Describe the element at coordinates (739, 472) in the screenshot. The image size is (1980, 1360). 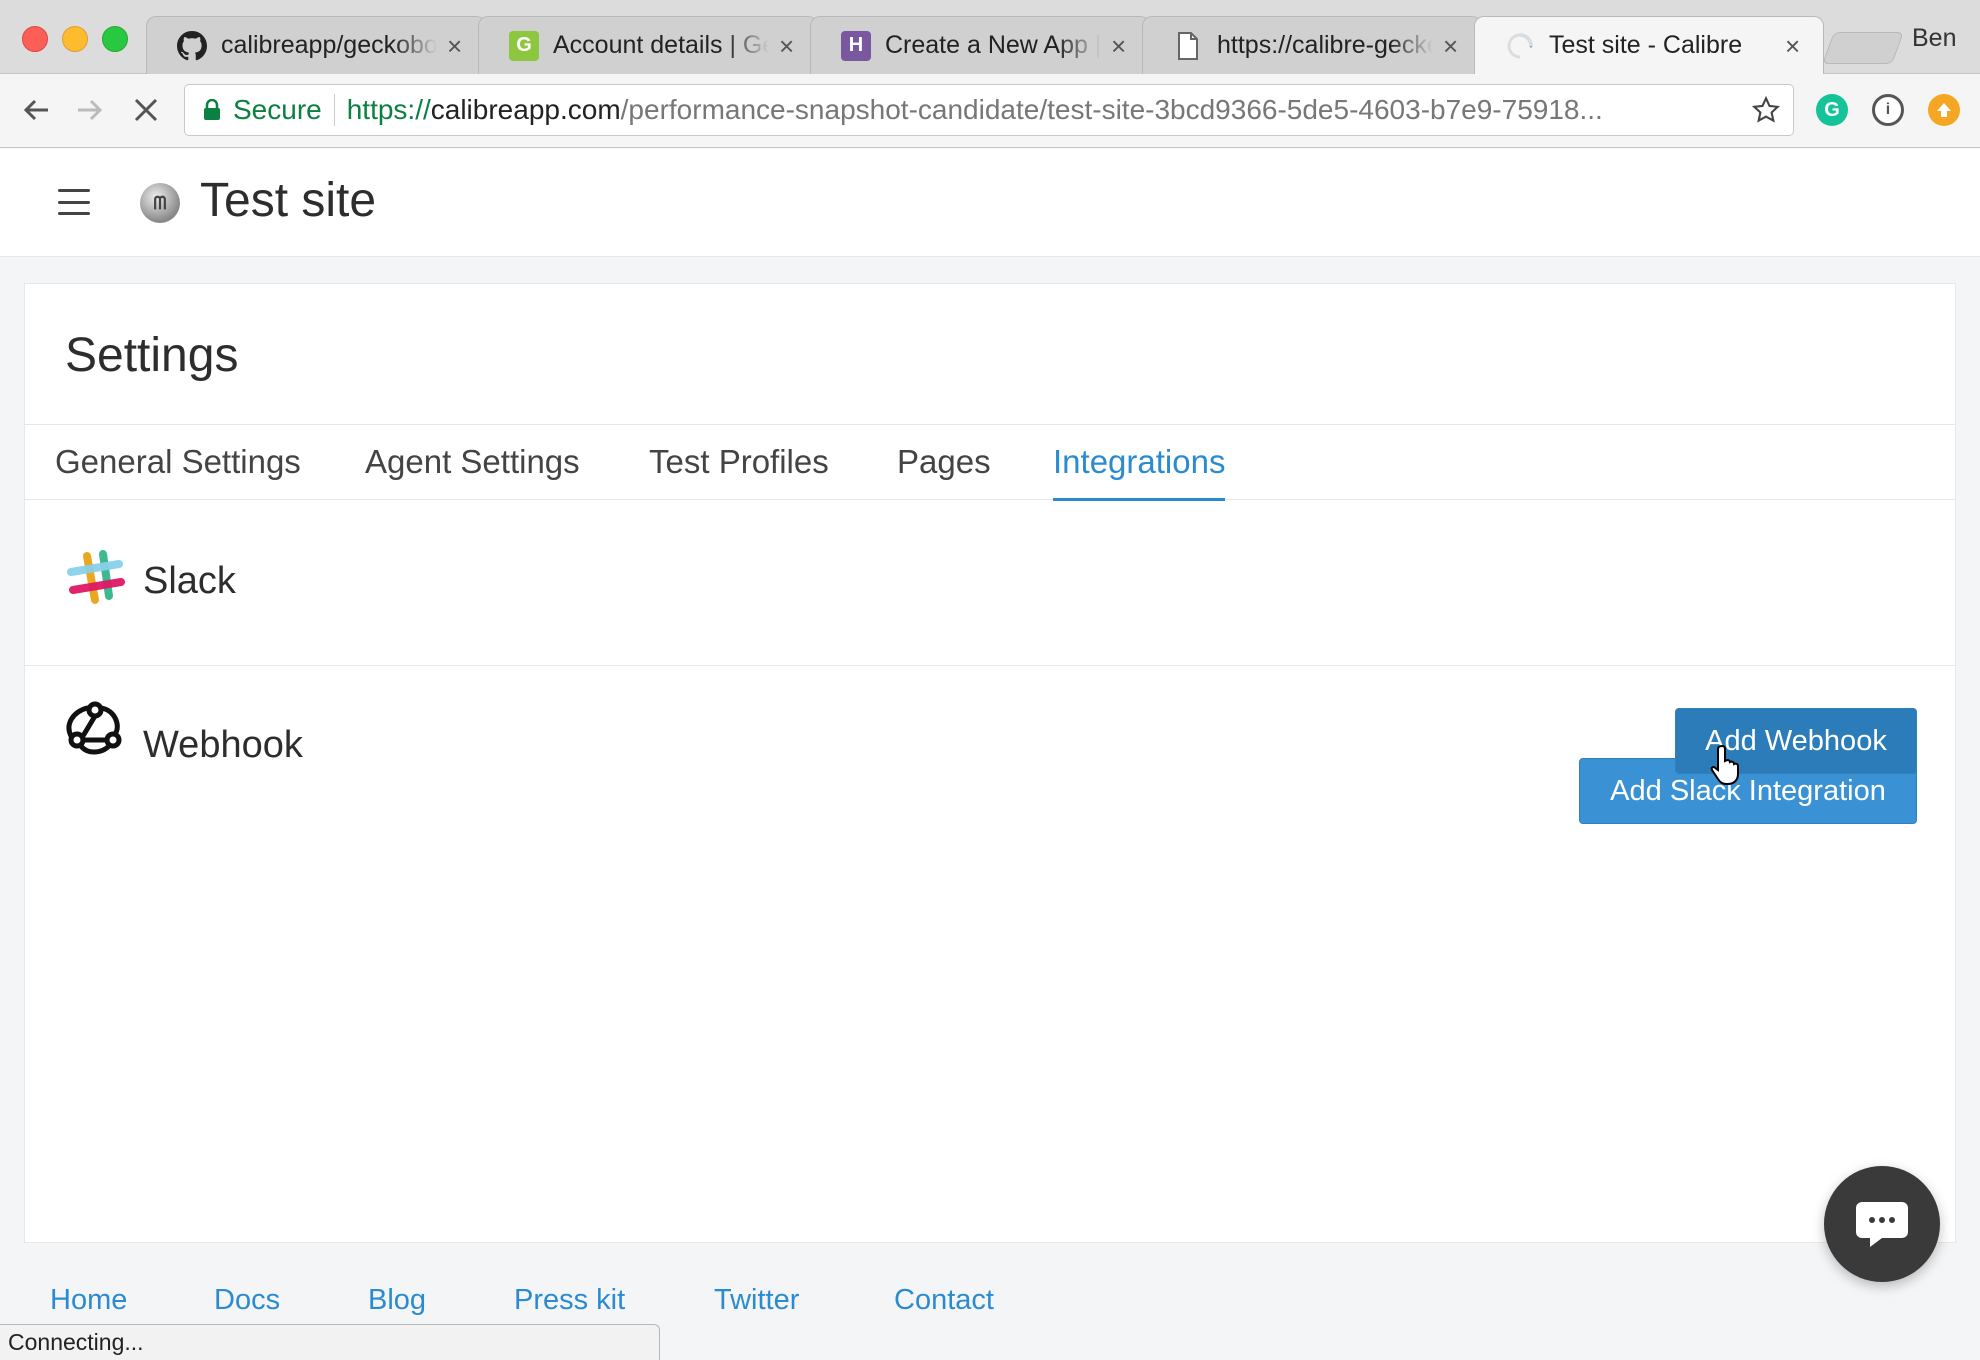
I see `tab-test-profiles: Test Profiles` at that location.